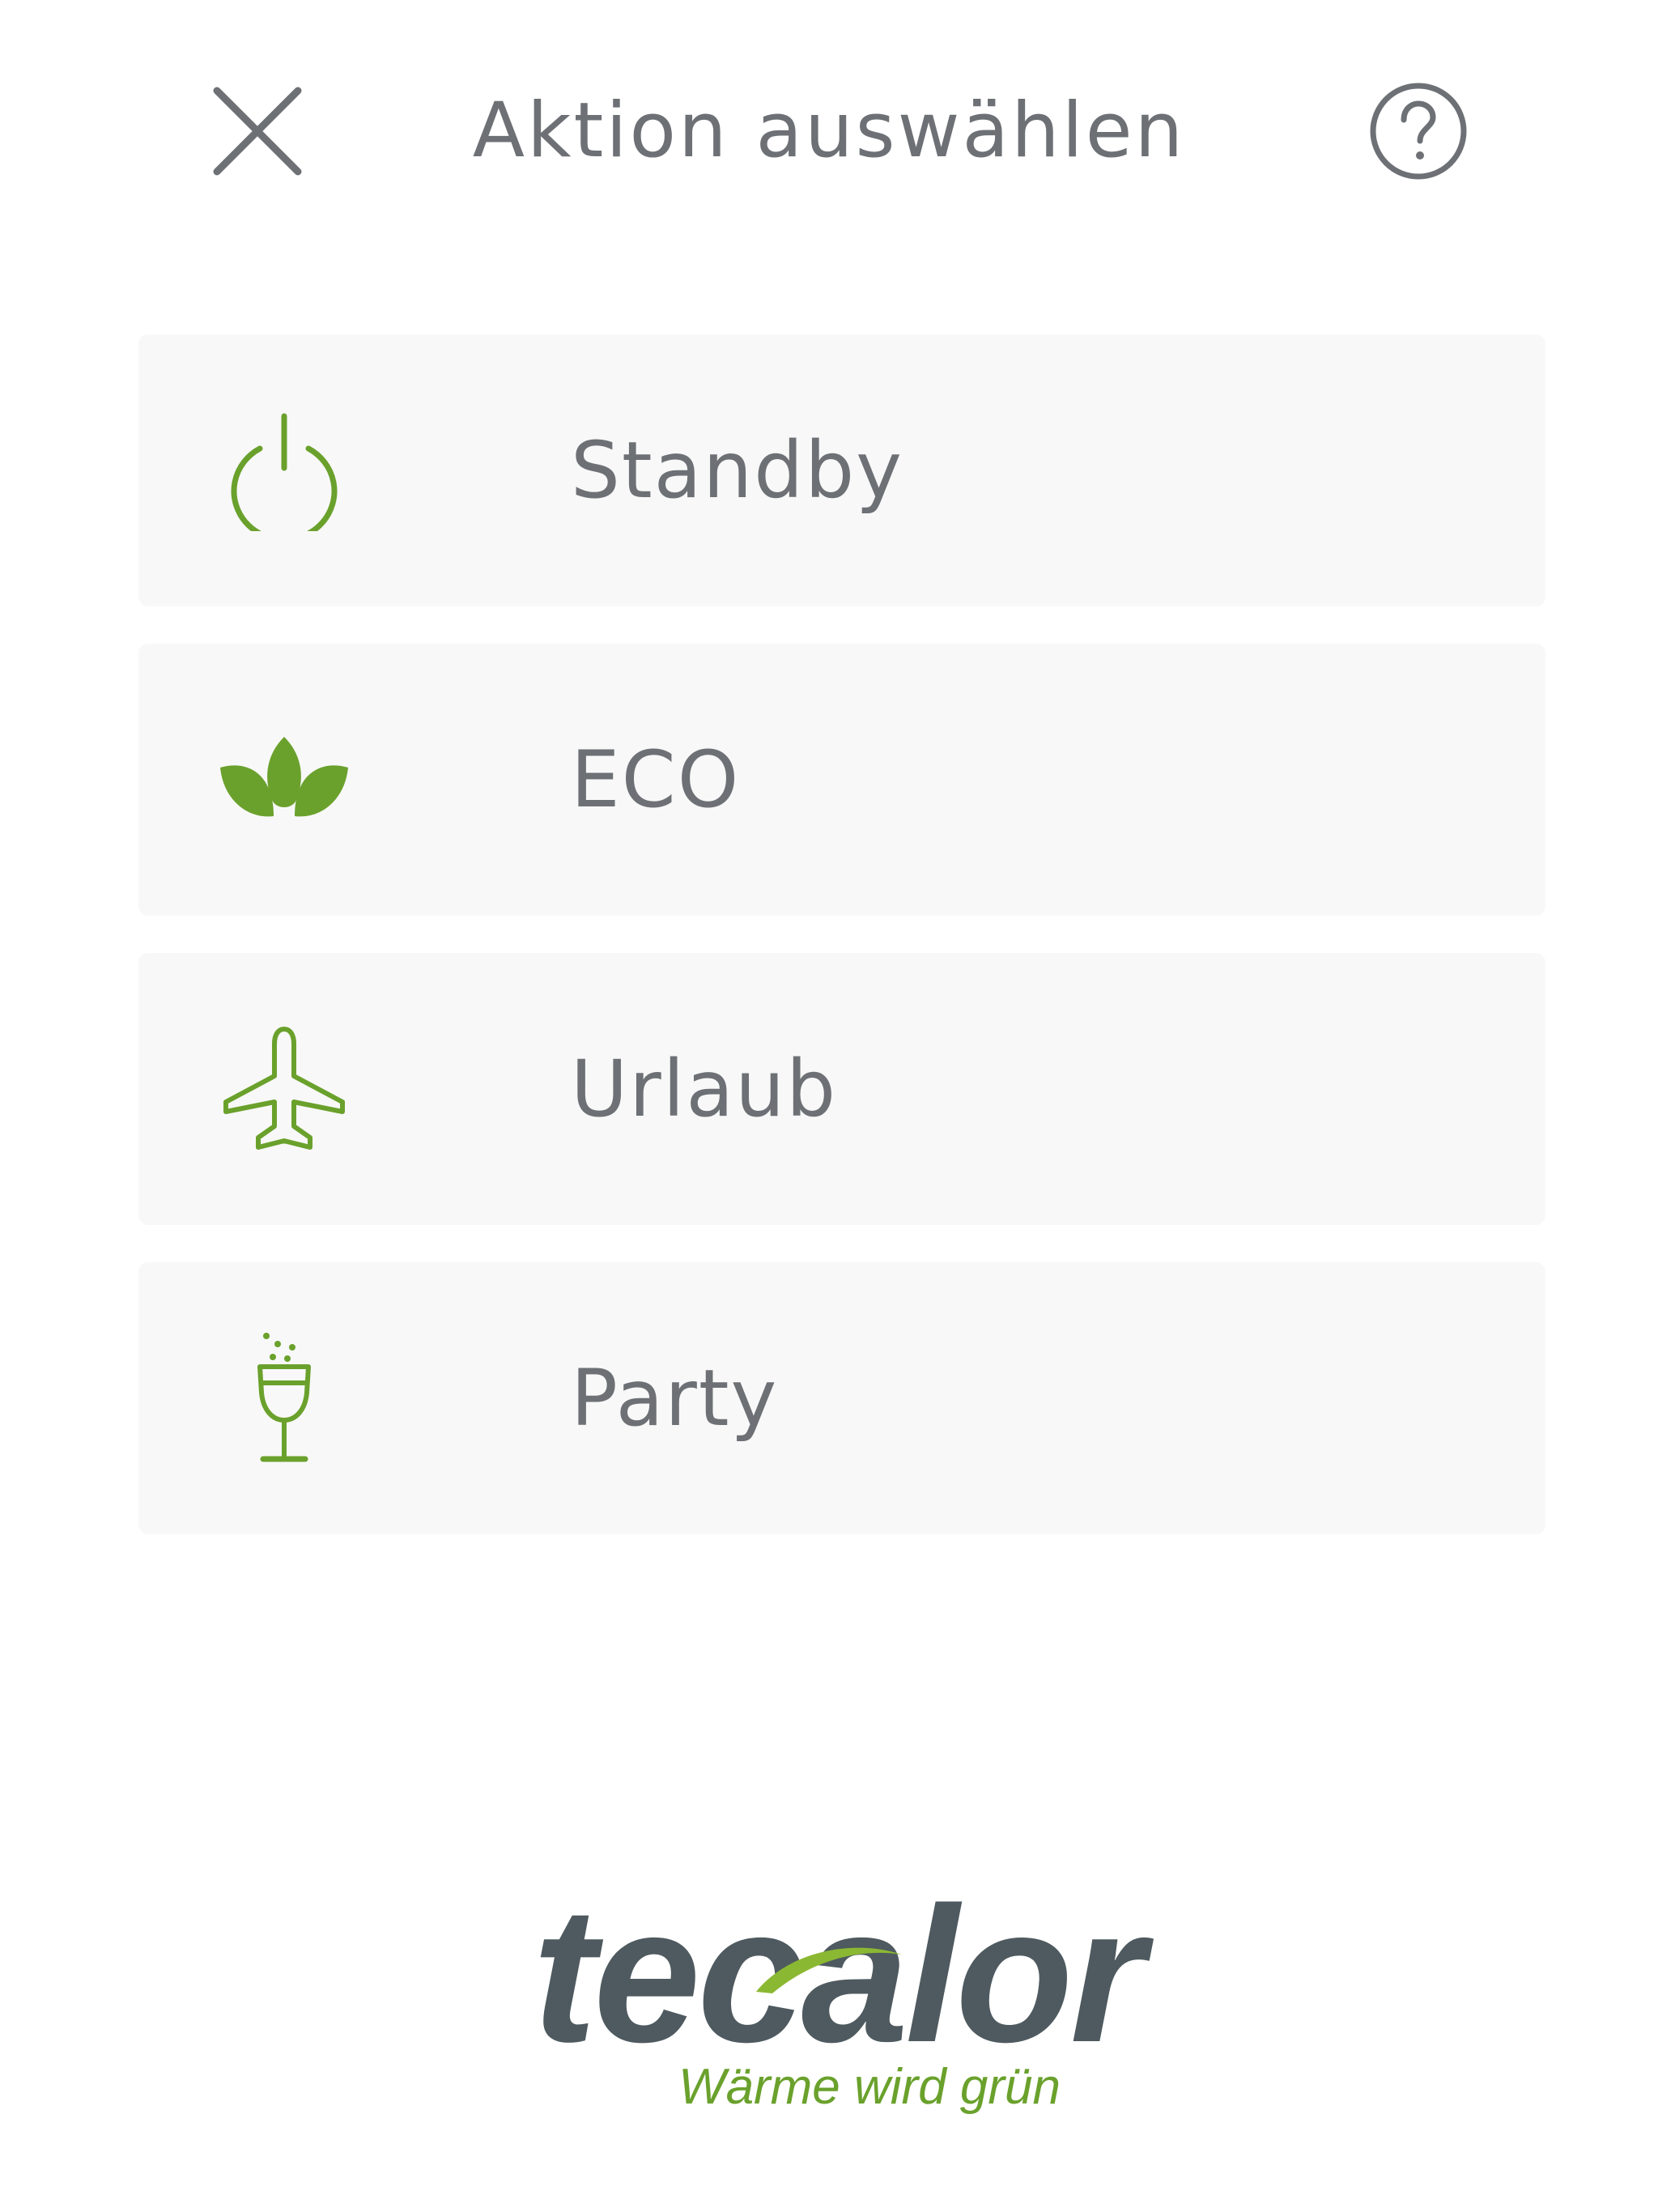 The width and height of the screenshot is (1658, 2212). What do you see at coordinates (284, 1088) in the screenshot?
I see `airplane-icon` at bounding box center [284, 1088].